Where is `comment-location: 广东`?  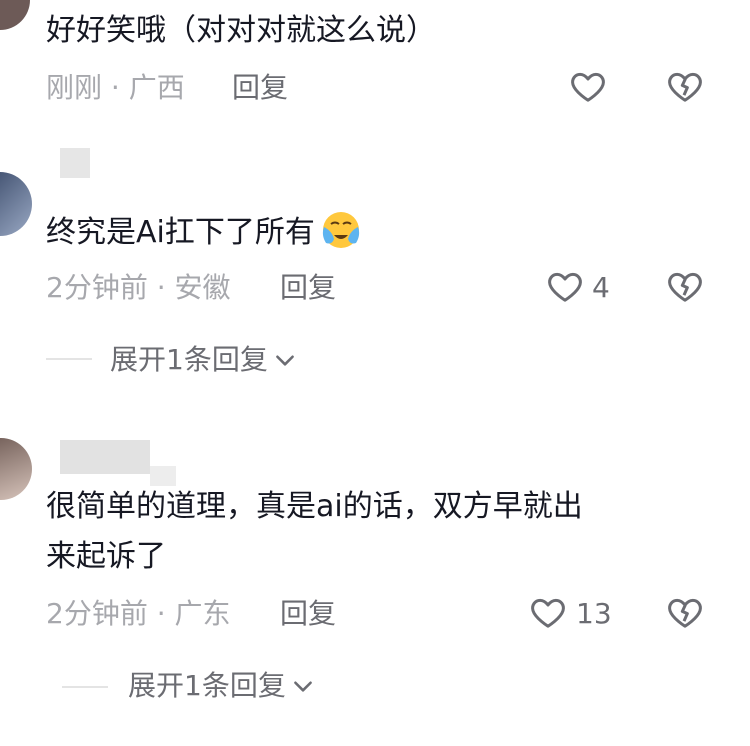
comment-location: 广东 is located at coordinates (202, 613).